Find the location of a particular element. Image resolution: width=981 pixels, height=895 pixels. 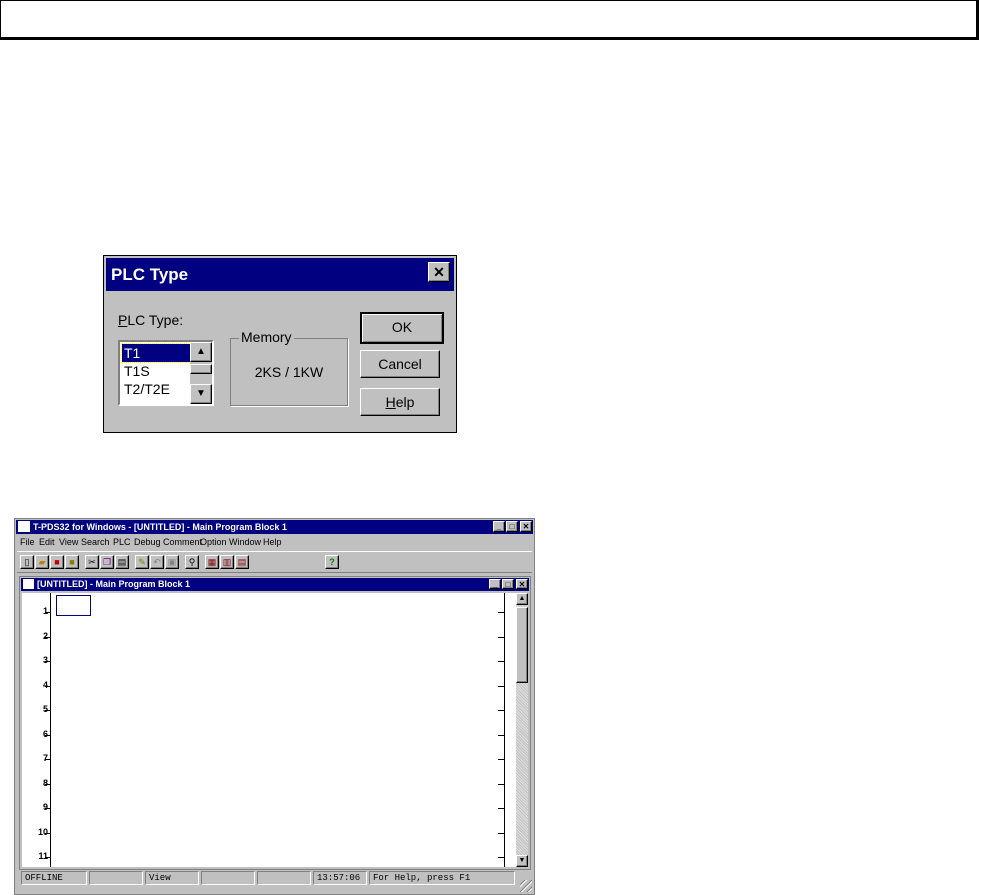

app-icon is located at coordinates (24, 526).